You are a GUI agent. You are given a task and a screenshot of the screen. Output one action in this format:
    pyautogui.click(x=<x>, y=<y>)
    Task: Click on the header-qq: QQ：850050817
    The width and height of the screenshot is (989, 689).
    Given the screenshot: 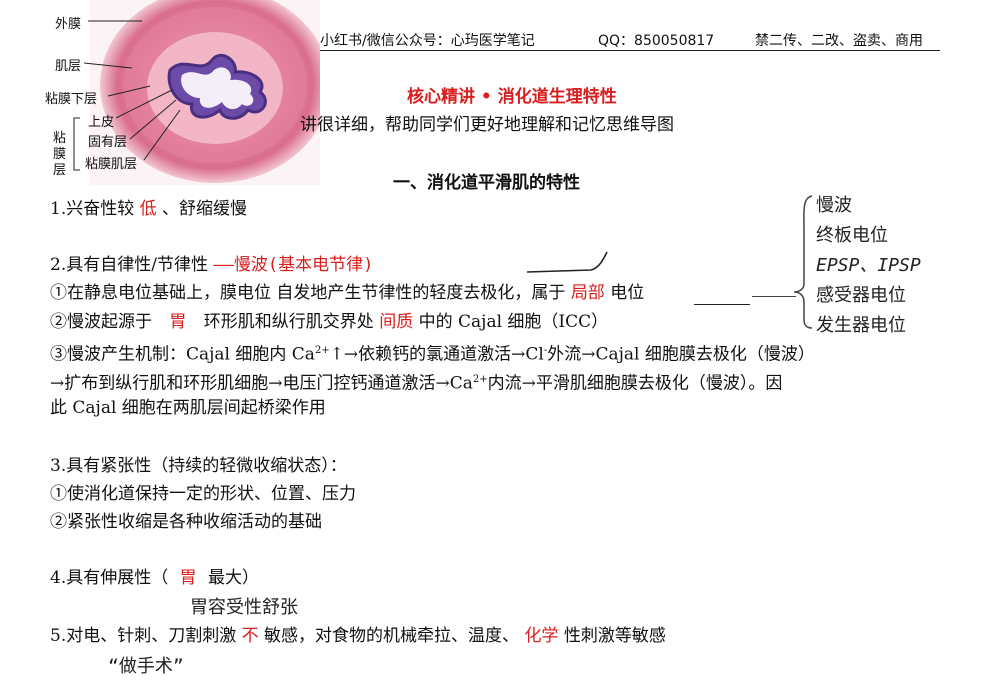 What is the action you would take?
    pyautogui.click(x=656, y=41)
    